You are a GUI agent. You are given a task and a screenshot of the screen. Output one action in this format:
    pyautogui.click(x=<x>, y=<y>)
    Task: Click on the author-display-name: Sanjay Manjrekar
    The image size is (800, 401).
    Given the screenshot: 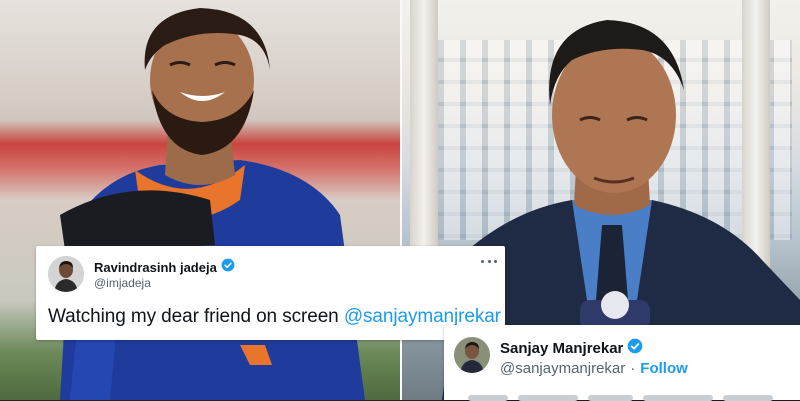 What is the action you would take?
    pyautogui.click(x=561, y=348)
    